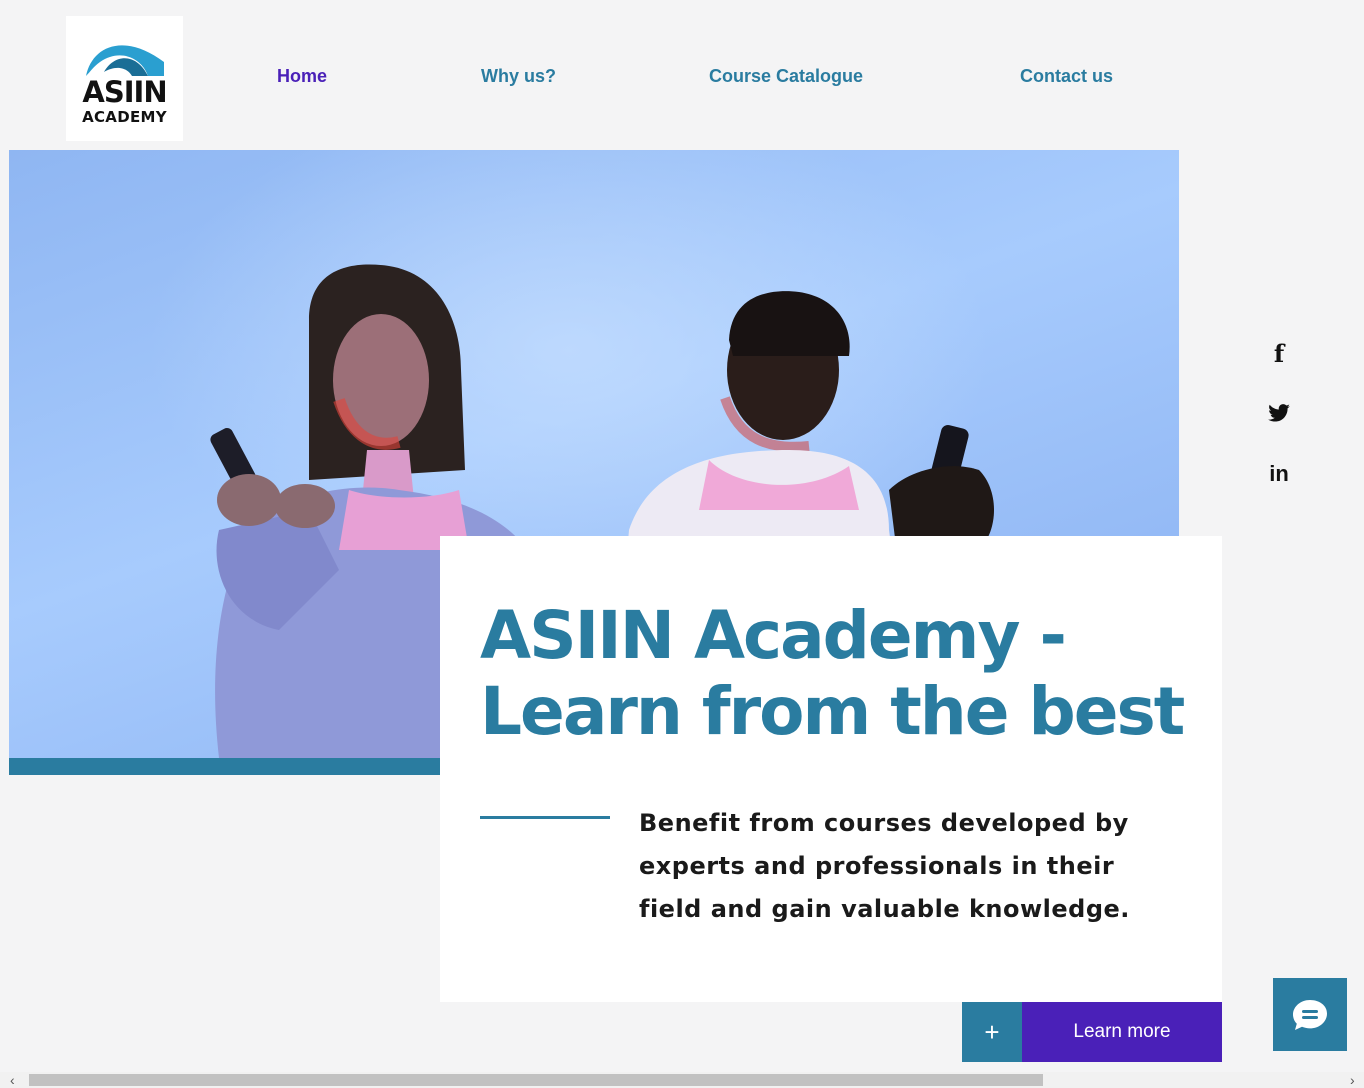 This screenshot has width=1364, height=1088. What do you see at coordinates (545, 817) in the screenshot?
I see `accent-divider` at bounding box center [545, 817].